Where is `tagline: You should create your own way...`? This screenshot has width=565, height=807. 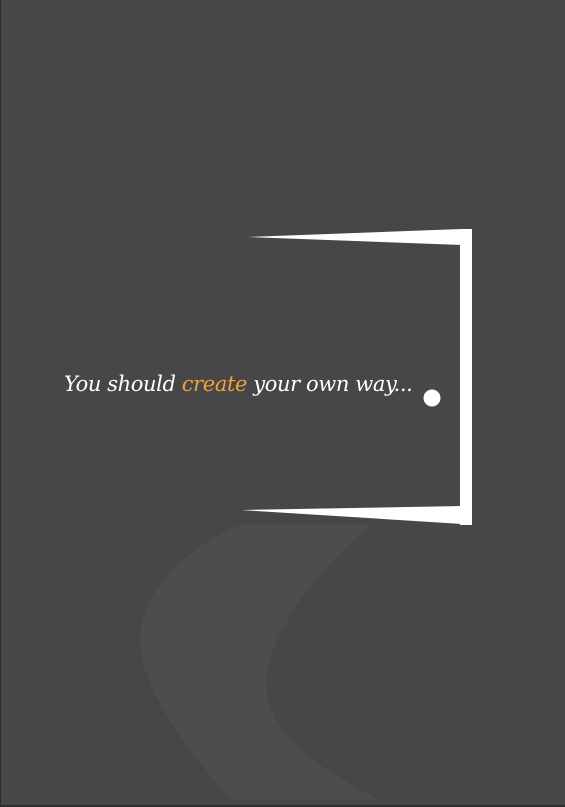
tagline: You should create your own way... is located at coordinates (238, 384).